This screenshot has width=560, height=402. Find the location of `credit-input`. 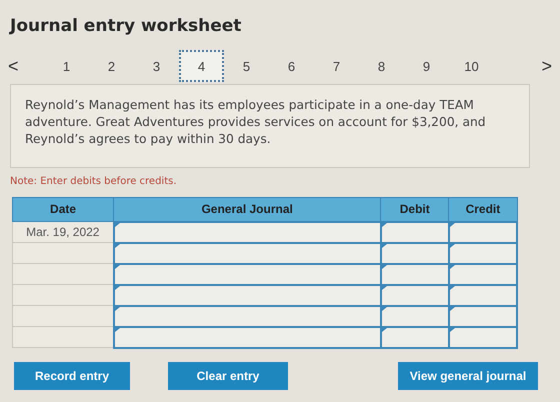

credit-input is located at coordinates (482, 232).